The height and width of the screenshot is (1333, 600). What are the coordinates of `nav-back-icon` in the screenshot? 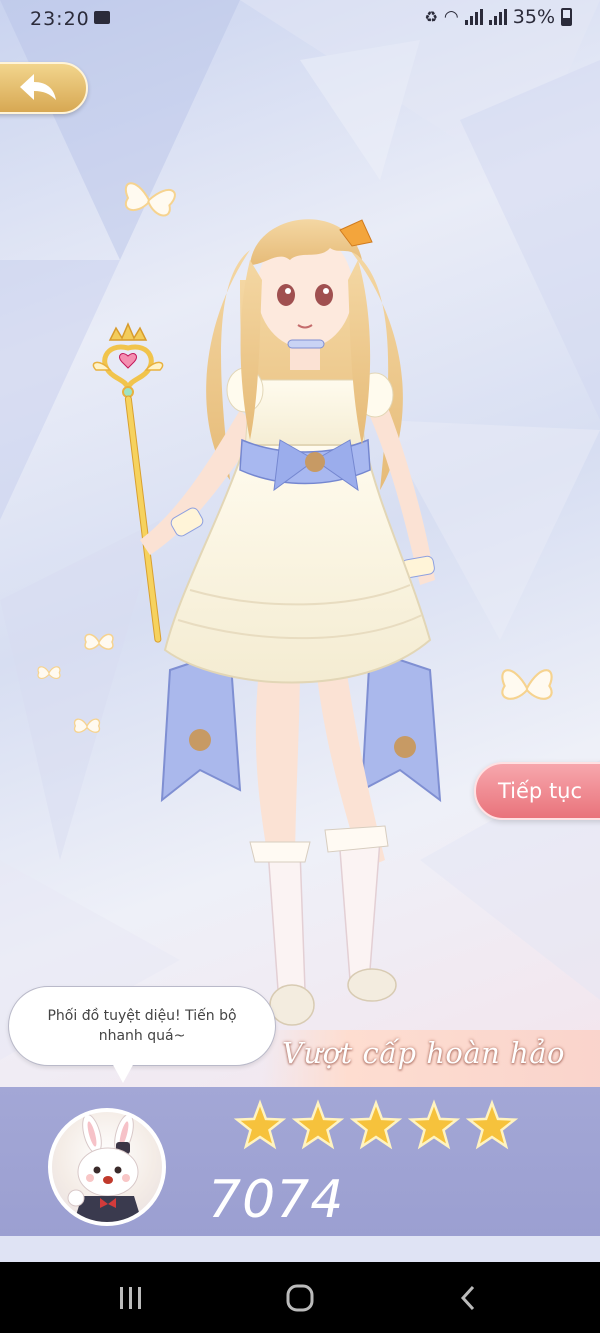 It's located at (467, 1297).